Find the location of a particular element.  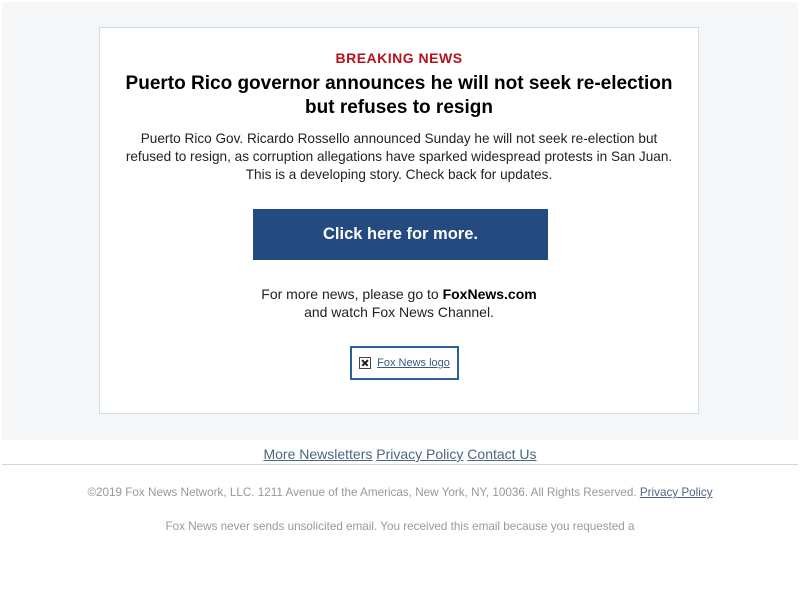

more-news-prefix: For more news, please go to is located at coordinates (350, 294).